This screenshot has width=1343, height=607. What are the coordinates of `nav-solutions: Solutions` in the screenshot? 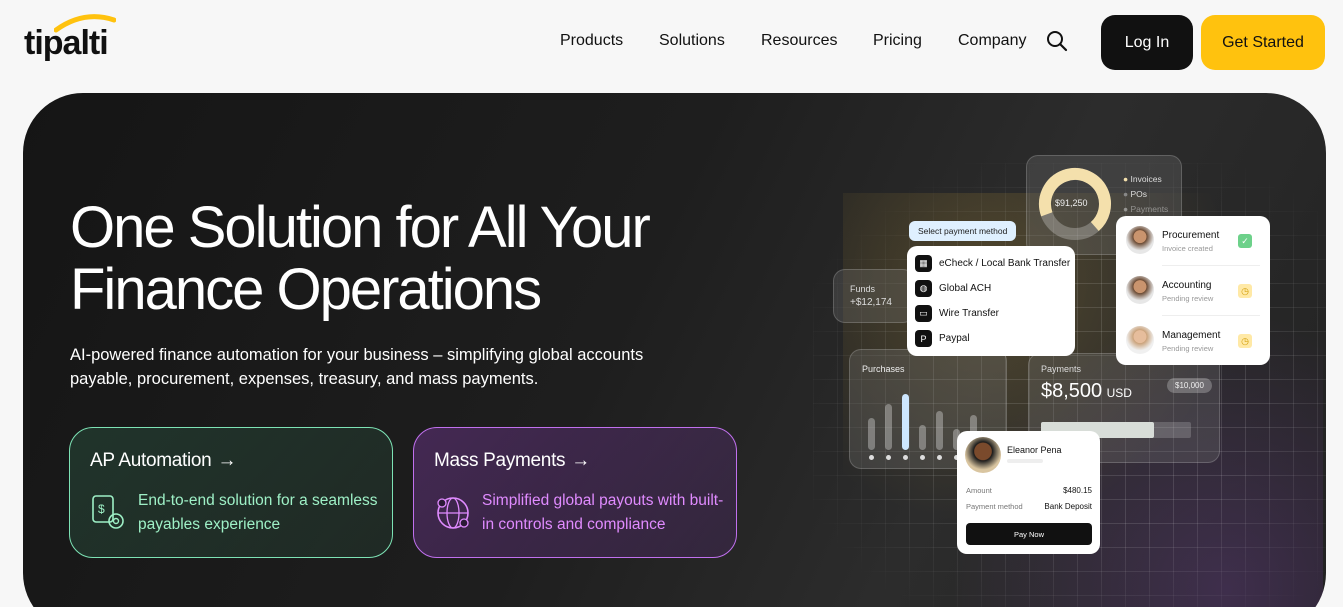 It's located at (692, 41).